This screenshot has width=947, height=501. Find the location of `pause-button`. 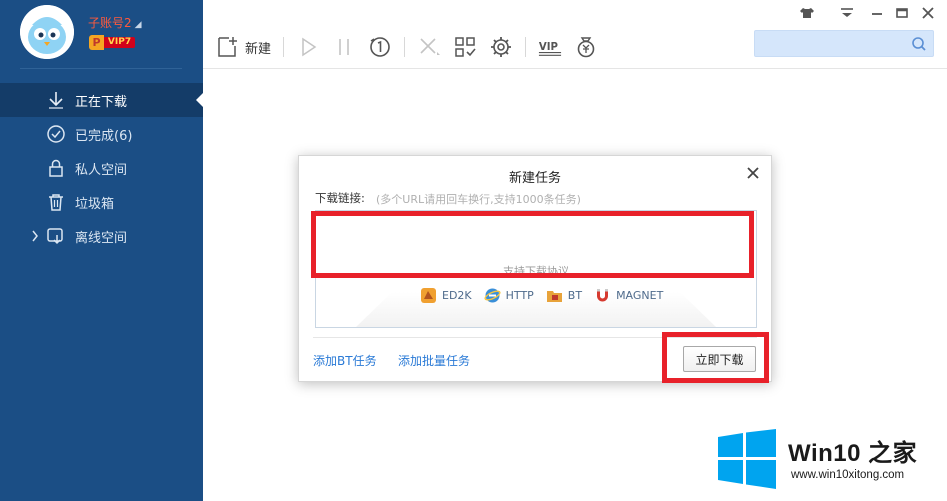

pause-button is located at coordinates (344, 47).